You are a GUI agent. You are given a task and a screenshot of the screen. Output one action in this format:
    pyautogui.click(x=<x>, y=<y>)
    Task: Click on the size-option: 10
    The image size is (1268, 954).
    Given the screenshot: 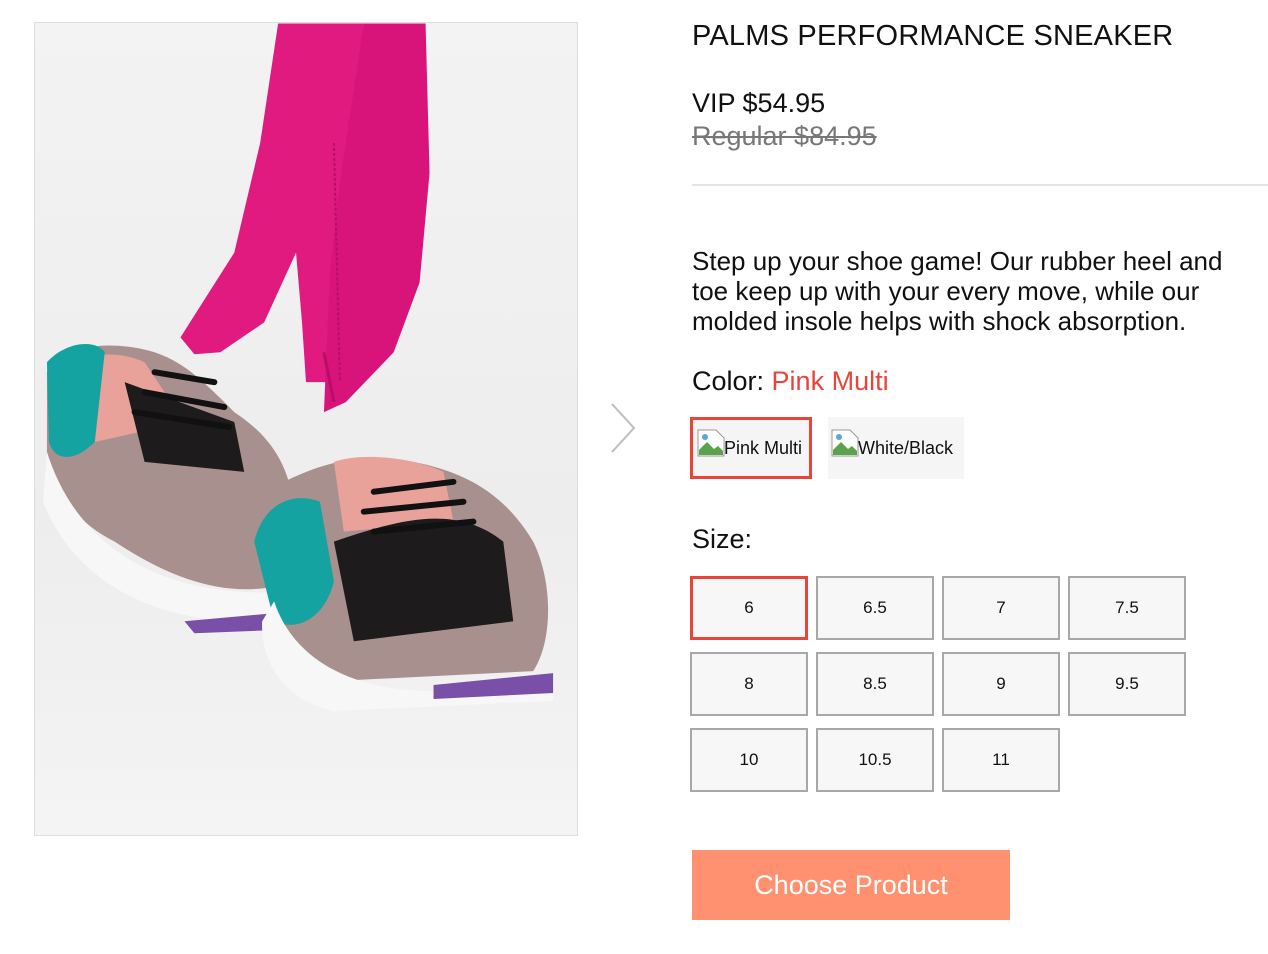 What is the action you would take?
    pyautogui.click(x=749, y=760)
    